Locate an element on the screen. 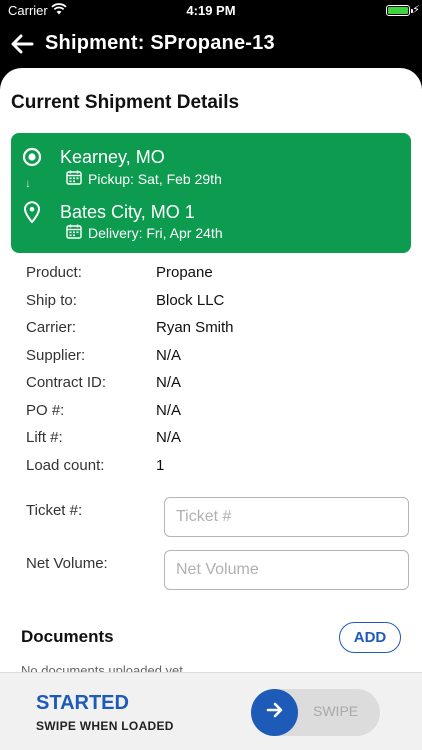 This screenshot has width=422, height=750. net-volume-input is located at coordinates (286, 570).